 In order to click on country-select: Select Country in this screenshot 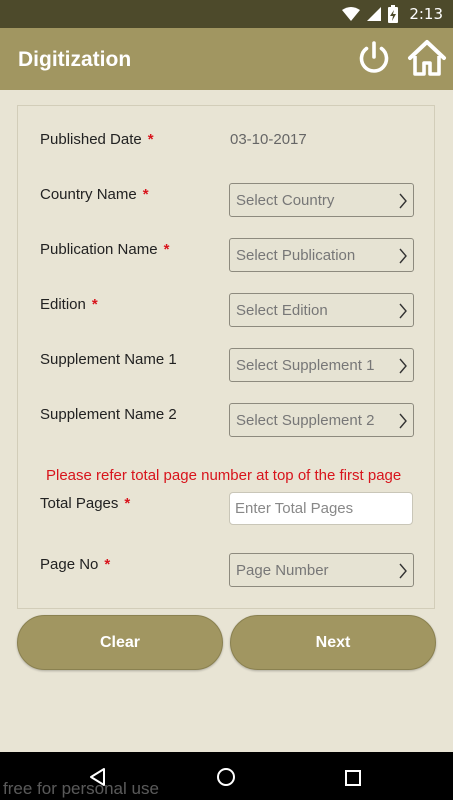, I will do `click(321, 200)`.